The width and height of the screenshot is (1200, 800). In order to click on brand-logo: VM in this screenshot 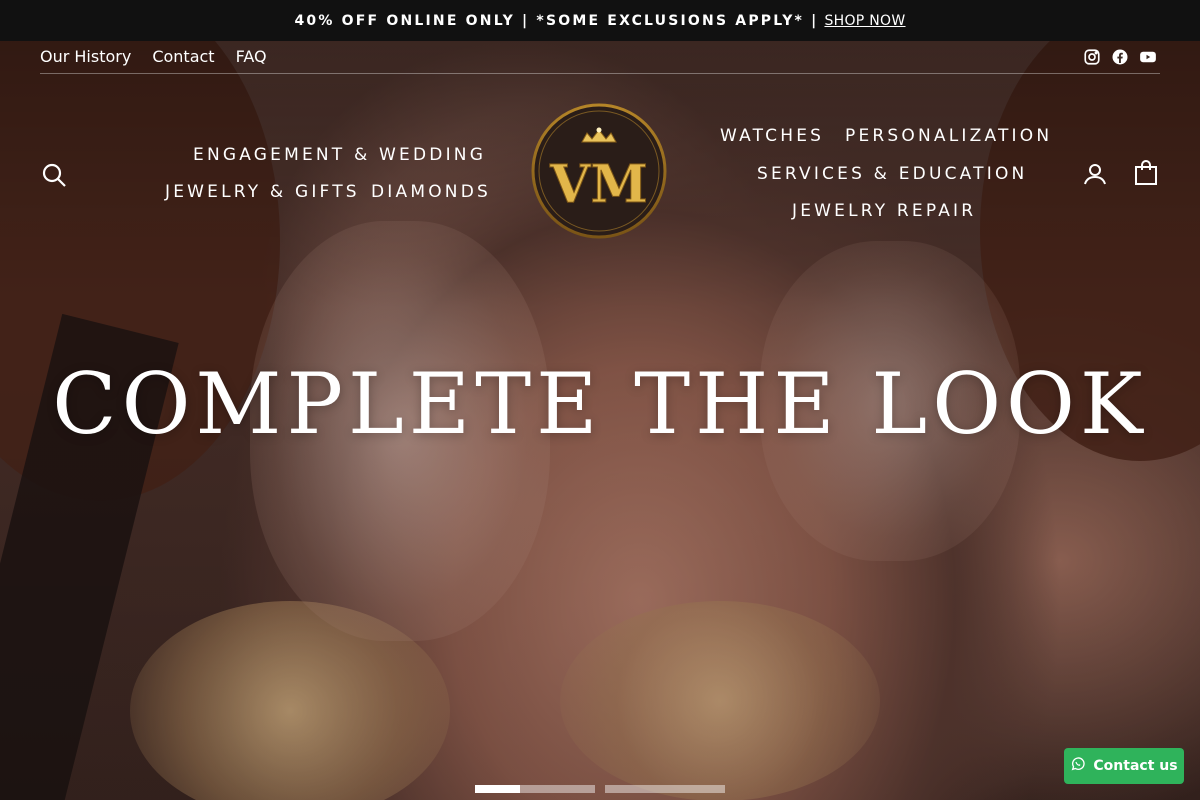, I will do `click(599, 171)`.